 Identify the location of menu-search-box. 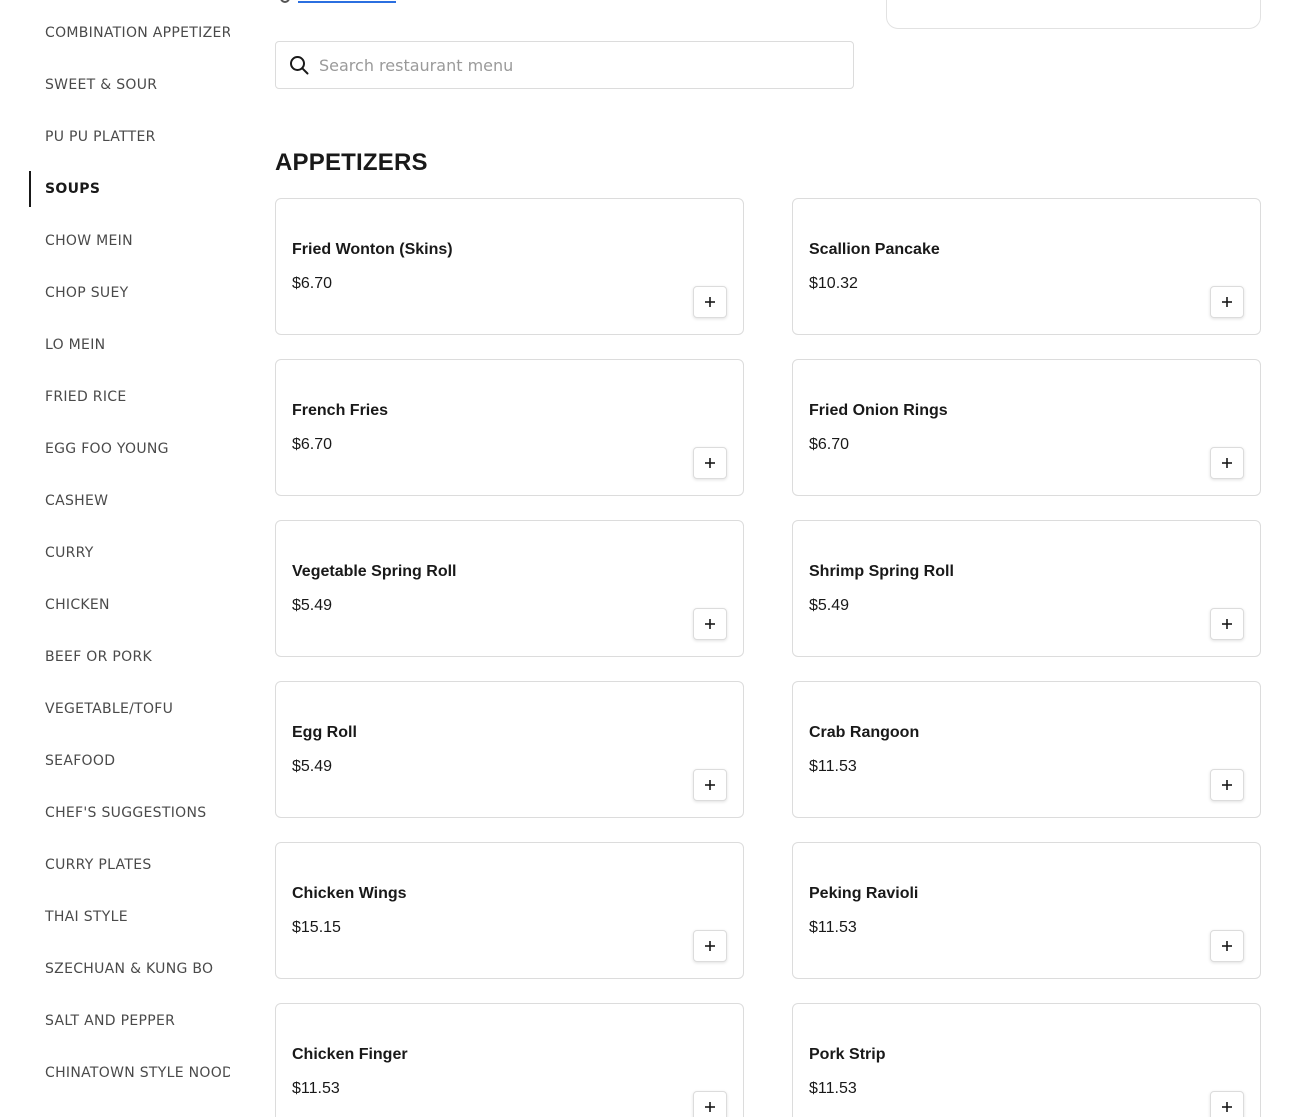
(564, 65).